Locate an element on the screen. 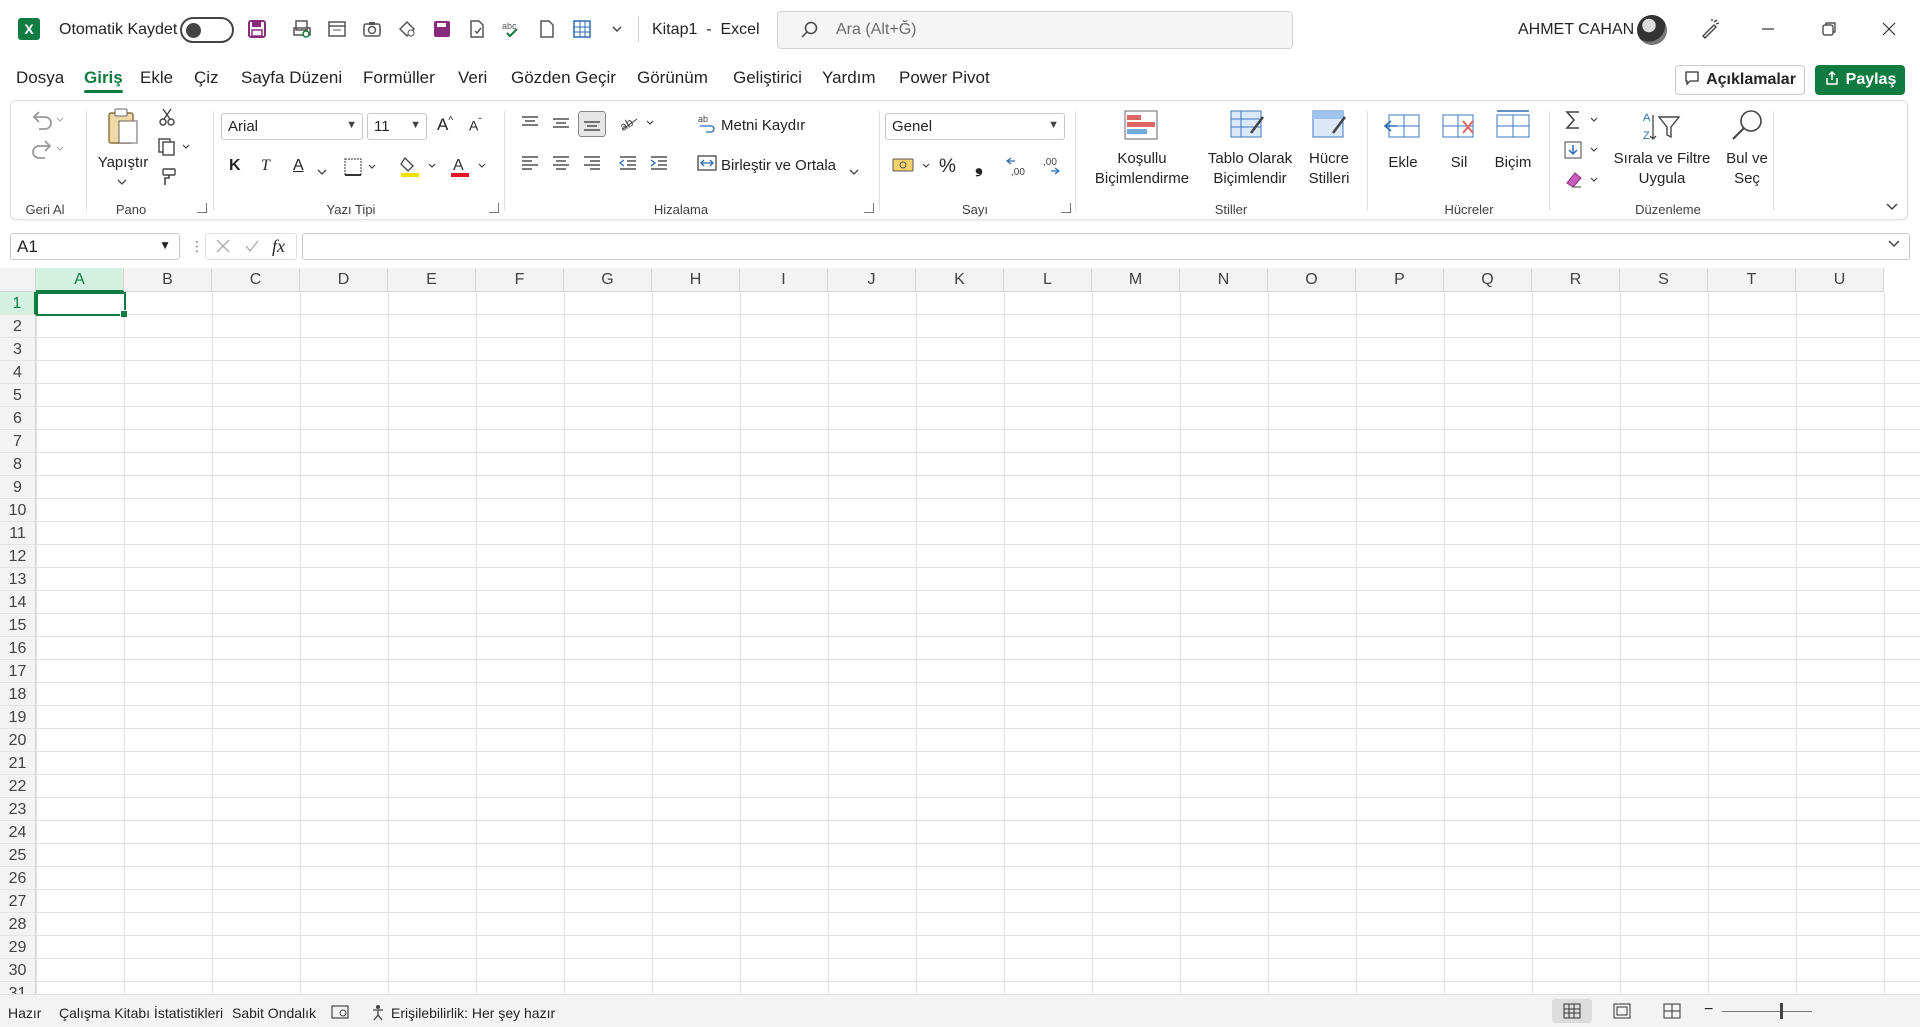 The width and height of the screenshot is (1920, 1027). increase-decimal-icon: ,00 is located at coordinates (1018, 168).